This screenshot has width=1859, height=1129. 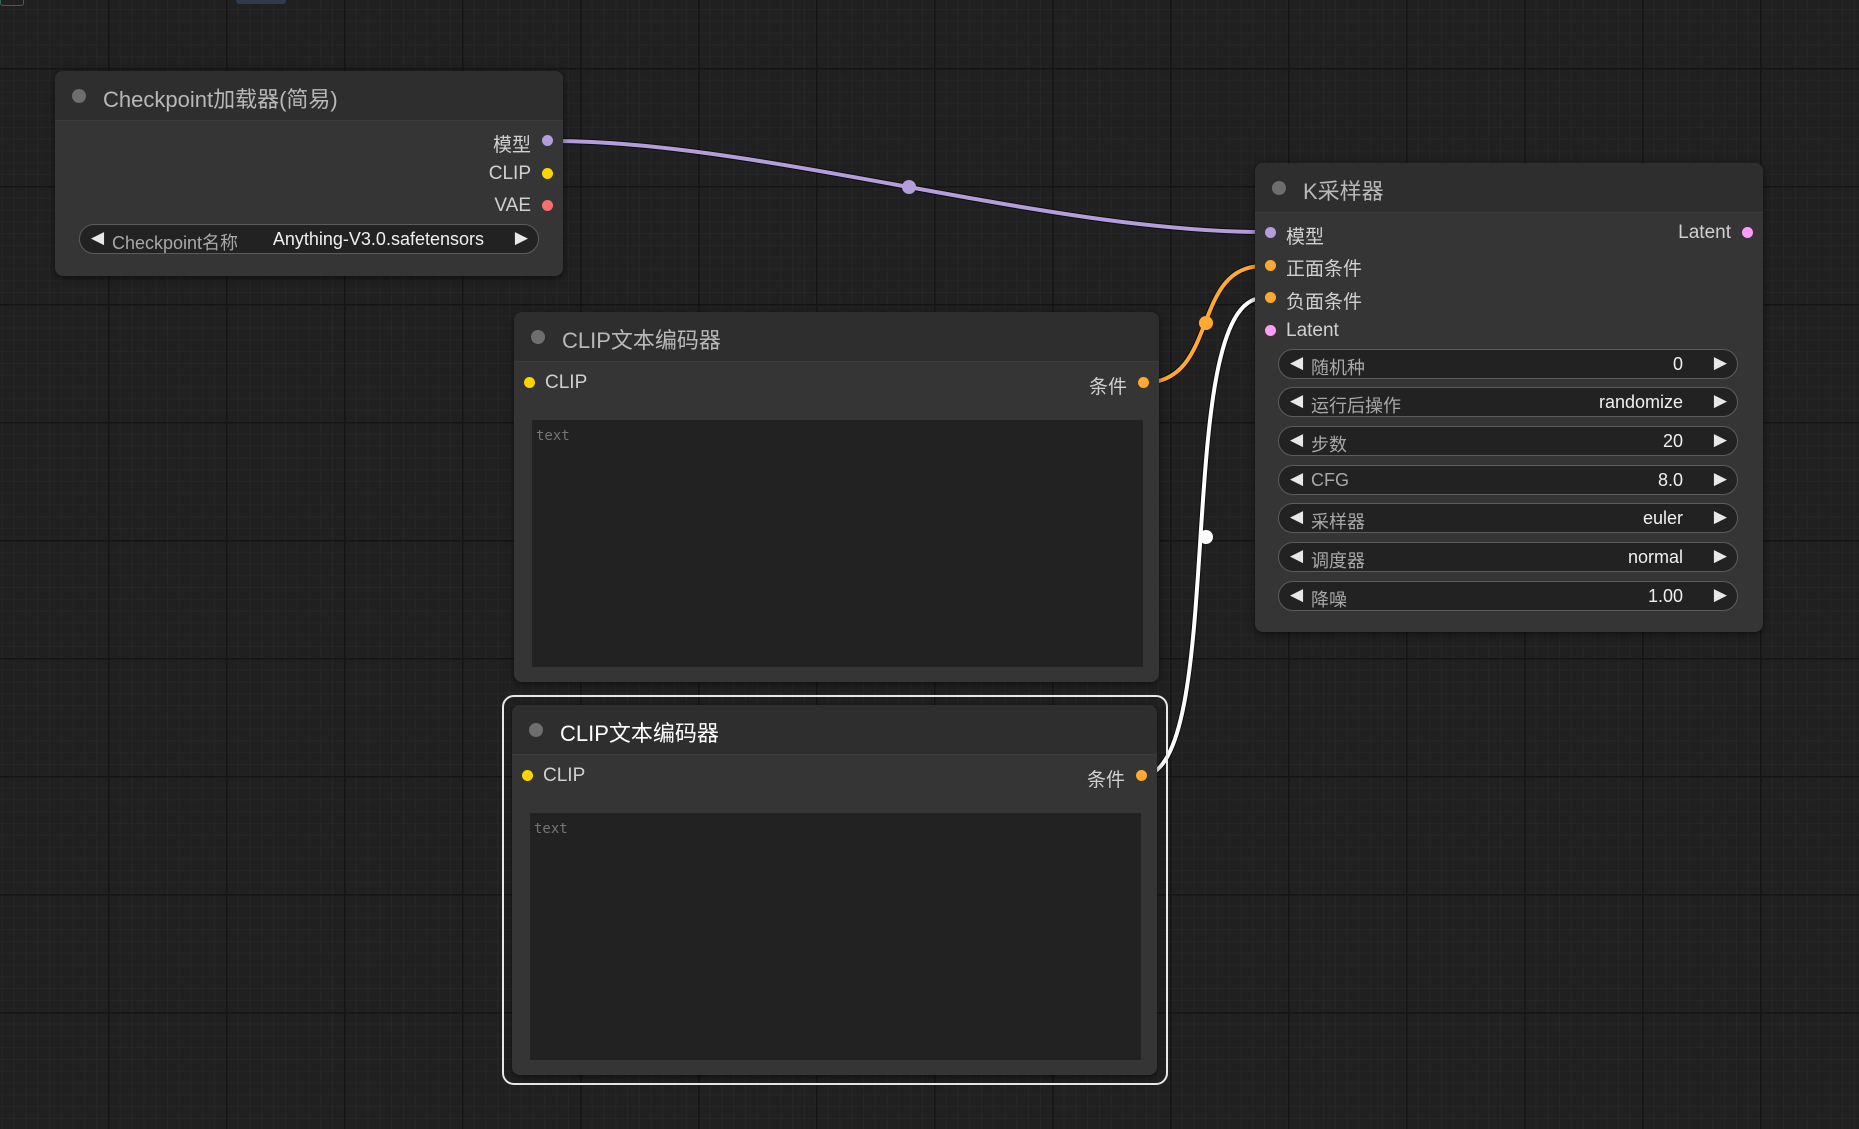 What do you see at coordinates (160, 3) in the screenshot?
I see `top-toolbar-fragment` at bounding box center [160, 3].